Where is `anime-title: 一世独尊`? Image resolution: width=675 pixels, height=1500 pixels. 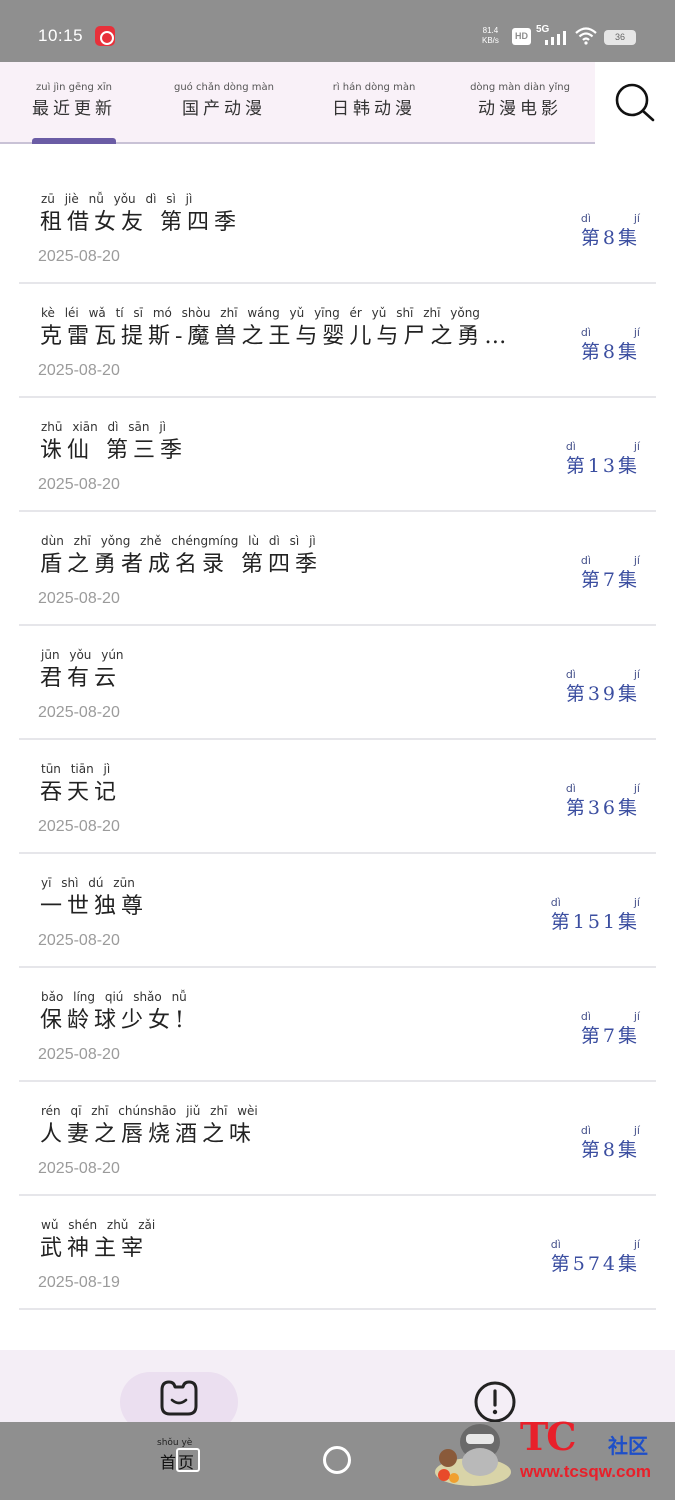 anime-title: 一世独尊 is located at coordinates (94, 906).